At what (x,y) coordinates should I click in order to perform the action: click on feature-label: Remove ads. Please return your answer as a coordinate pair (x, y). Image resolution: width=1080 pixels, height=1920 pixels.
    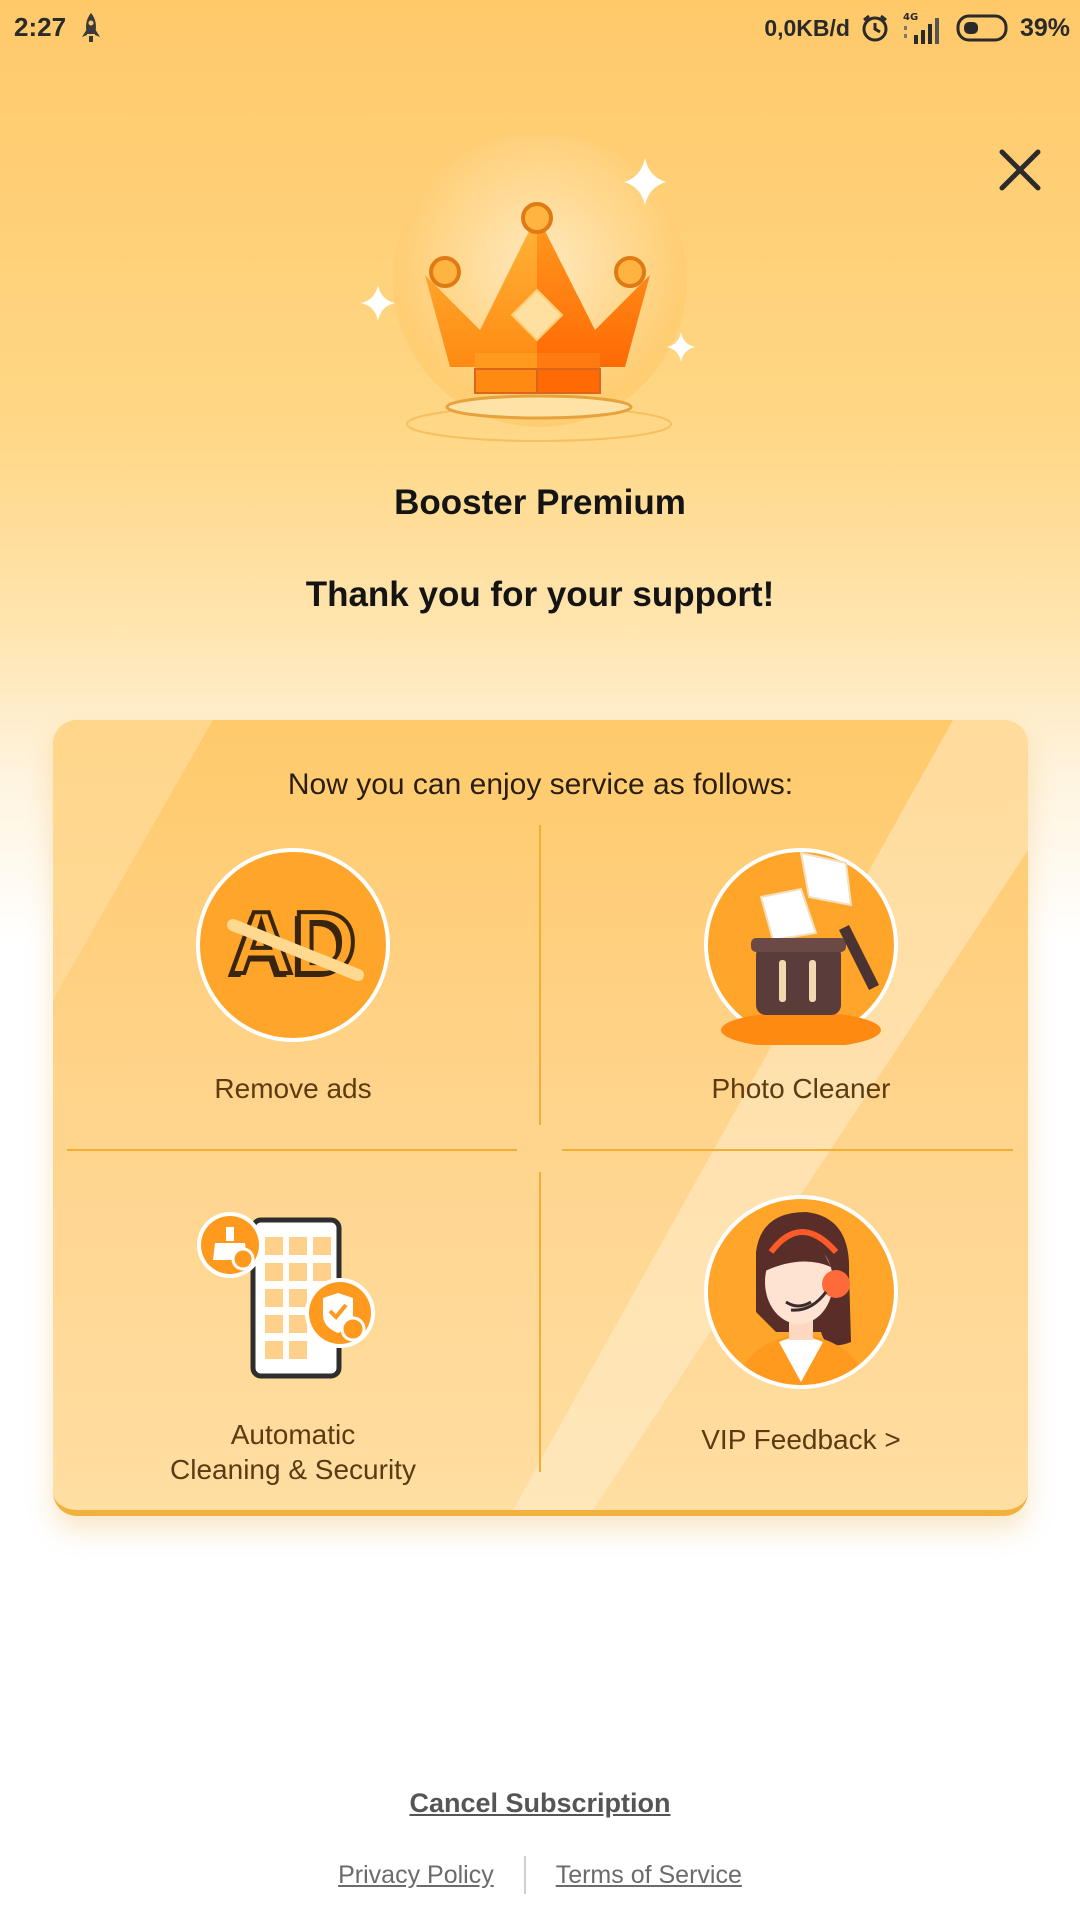
    Looking at the image, I should click on (293, 1088).